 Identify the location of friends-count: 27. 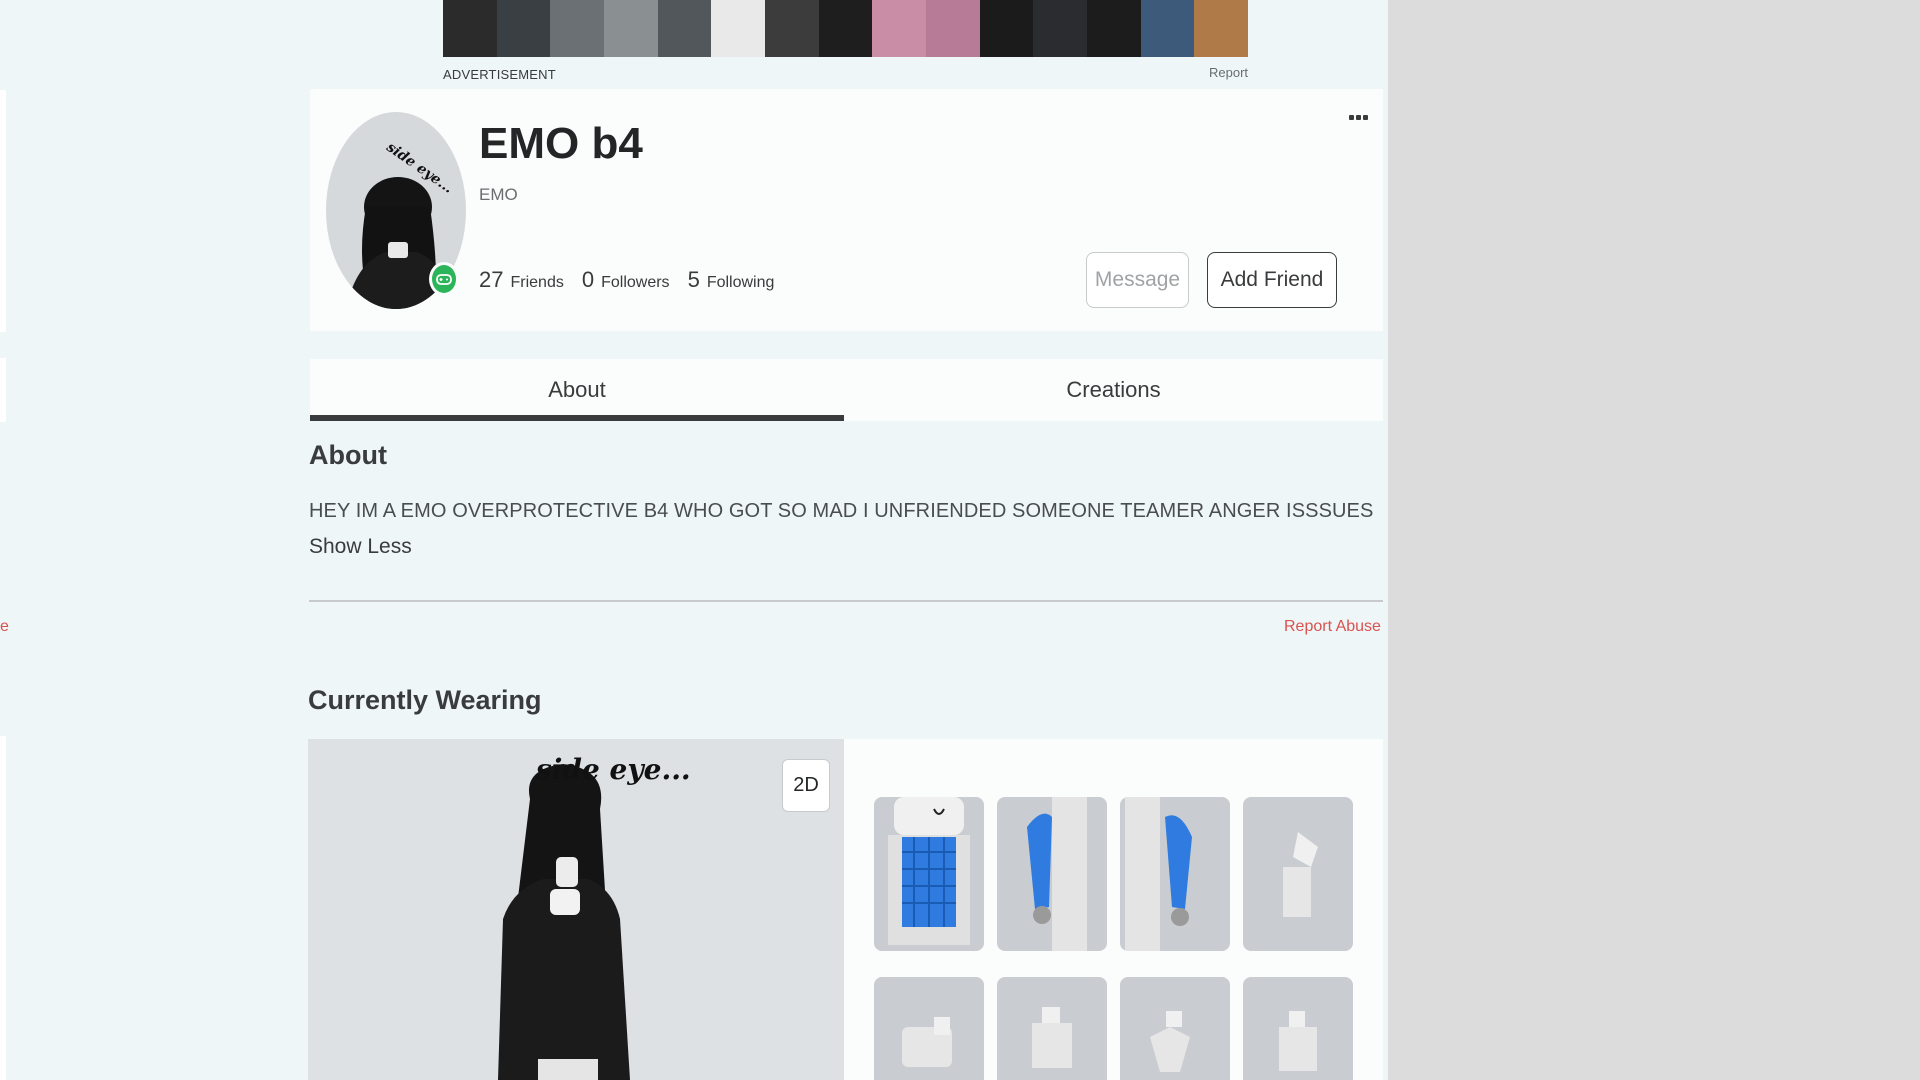
(491, 279).